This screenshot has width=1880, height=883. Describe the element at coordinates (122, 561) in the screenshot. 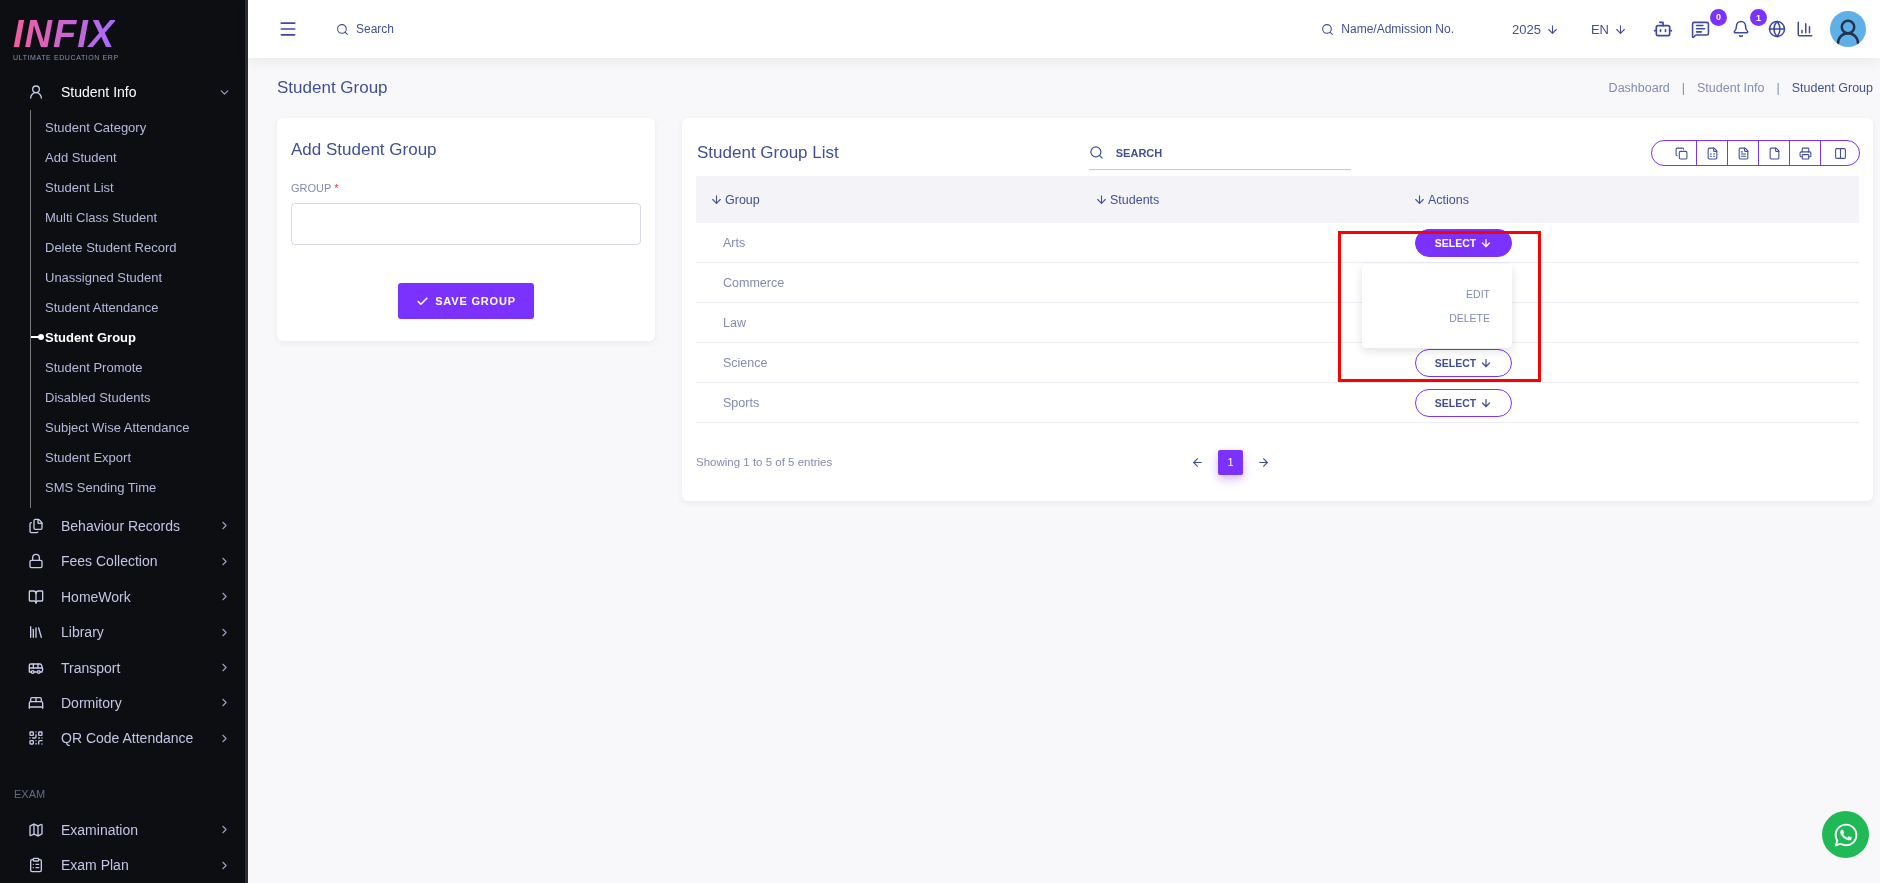

I see `sidebar-item: Fees Collection` at that location.